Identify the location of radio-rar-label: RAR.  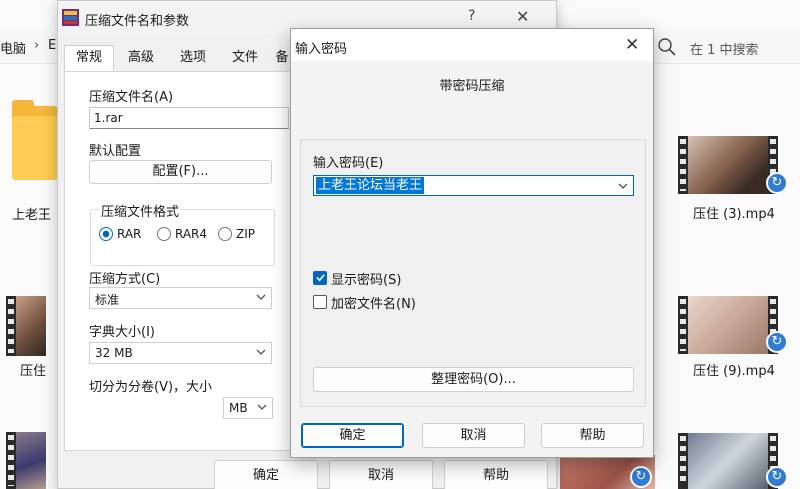
(129, 234).